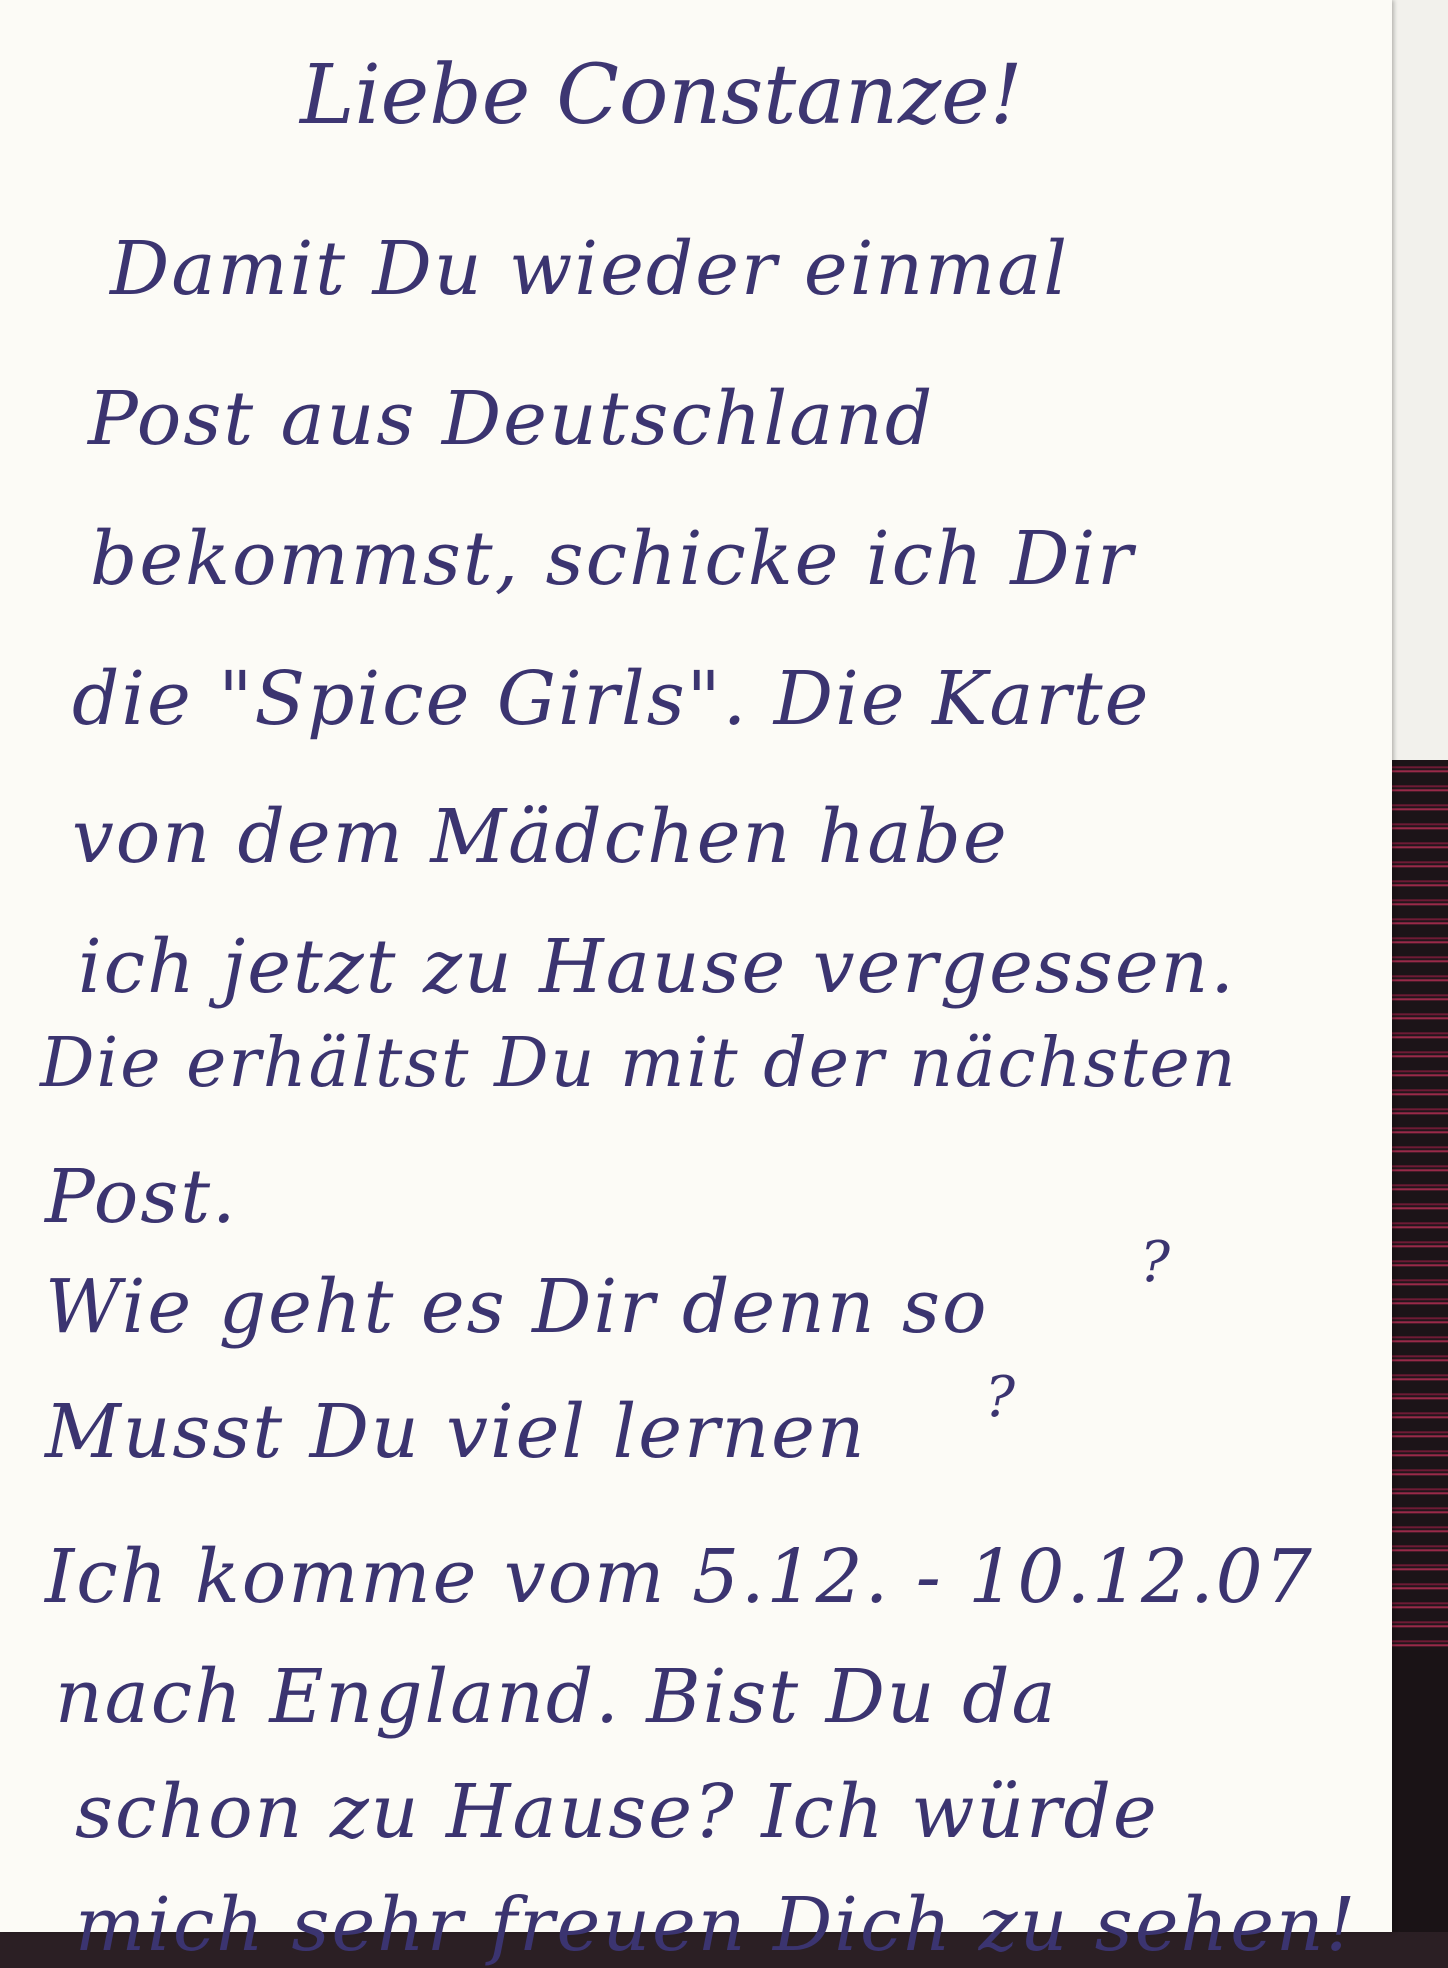 This screenshot has width=1448, height=1968. What do you see at coordinates (639, 1063) in the screenshot?
I see `letter-line-7: Die erhältst Du mit der nächsten` at bounding box center [639, 1063].